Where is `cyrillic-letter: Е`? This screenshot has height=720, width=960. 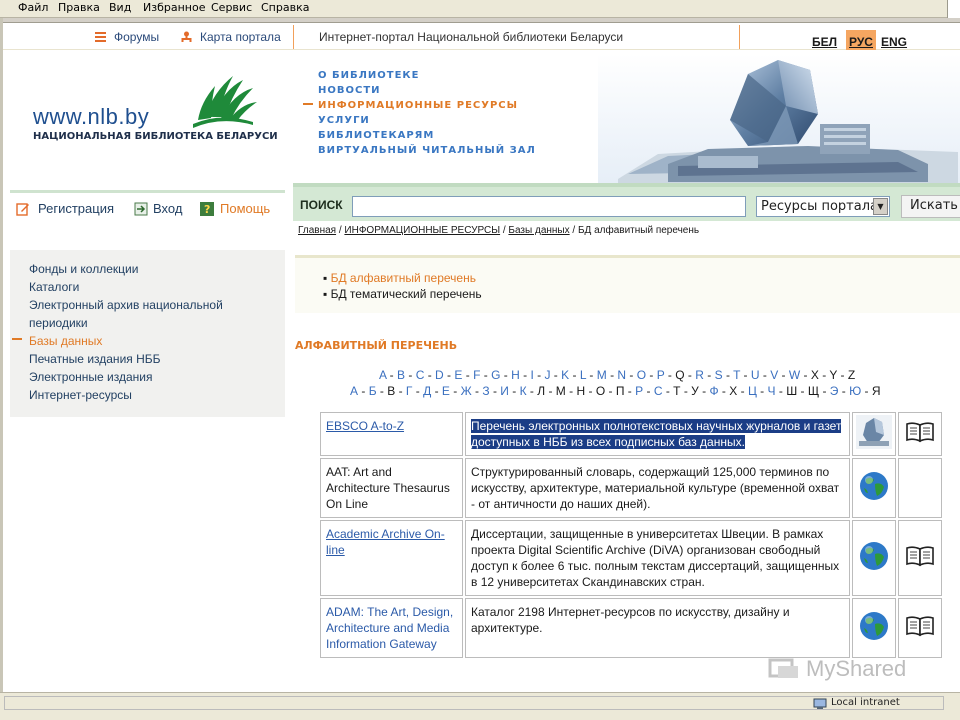 cyrillic-letter: Е is located at coordinates (446, 391).